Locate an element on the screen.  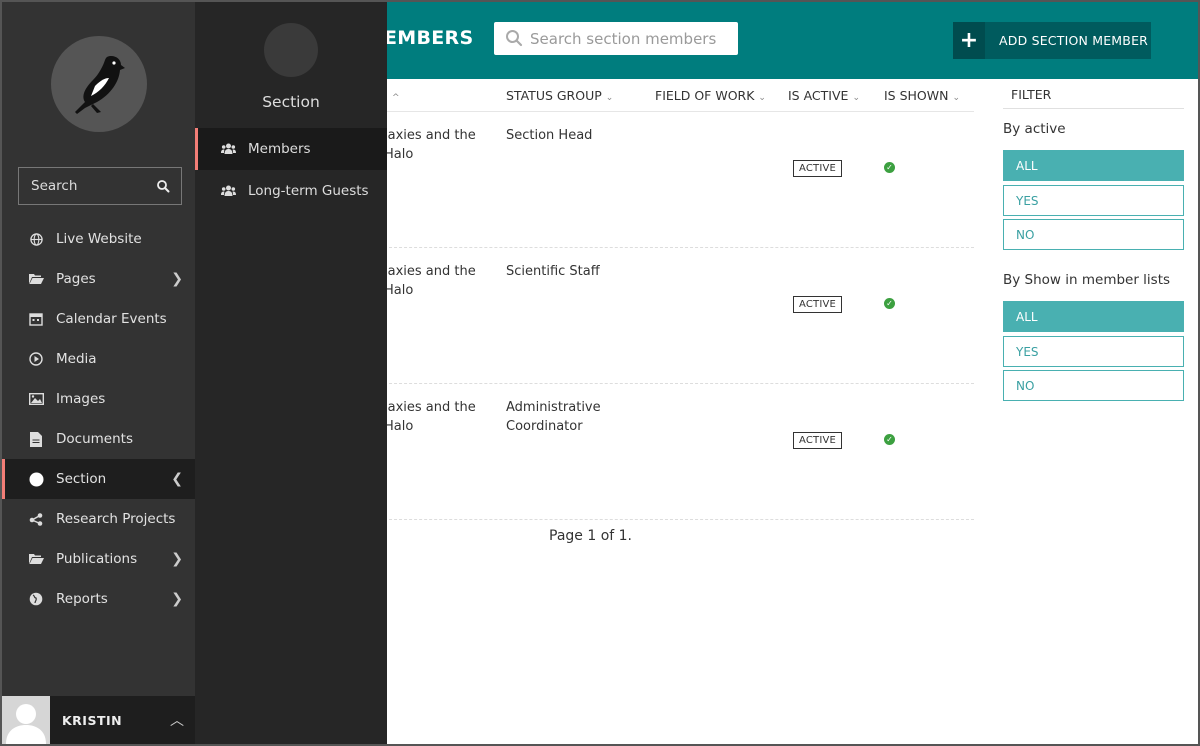
filter-show-yes: YES is located at coordinates (1093, 351).